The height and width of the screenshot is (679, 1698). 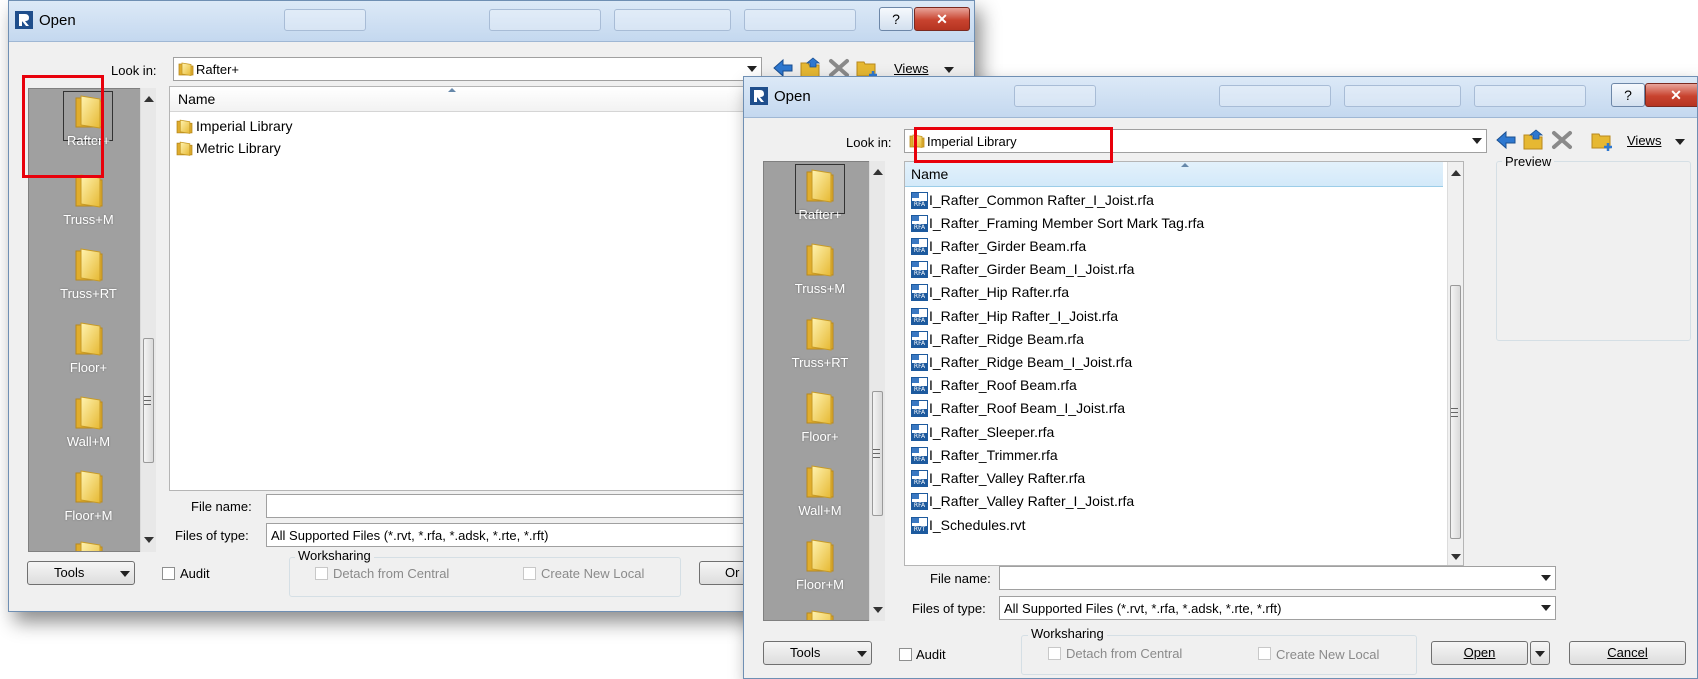 I want to click on list-item: RFA I_Rafter_Girder Beam.rfa, so click(x=998, y=246).